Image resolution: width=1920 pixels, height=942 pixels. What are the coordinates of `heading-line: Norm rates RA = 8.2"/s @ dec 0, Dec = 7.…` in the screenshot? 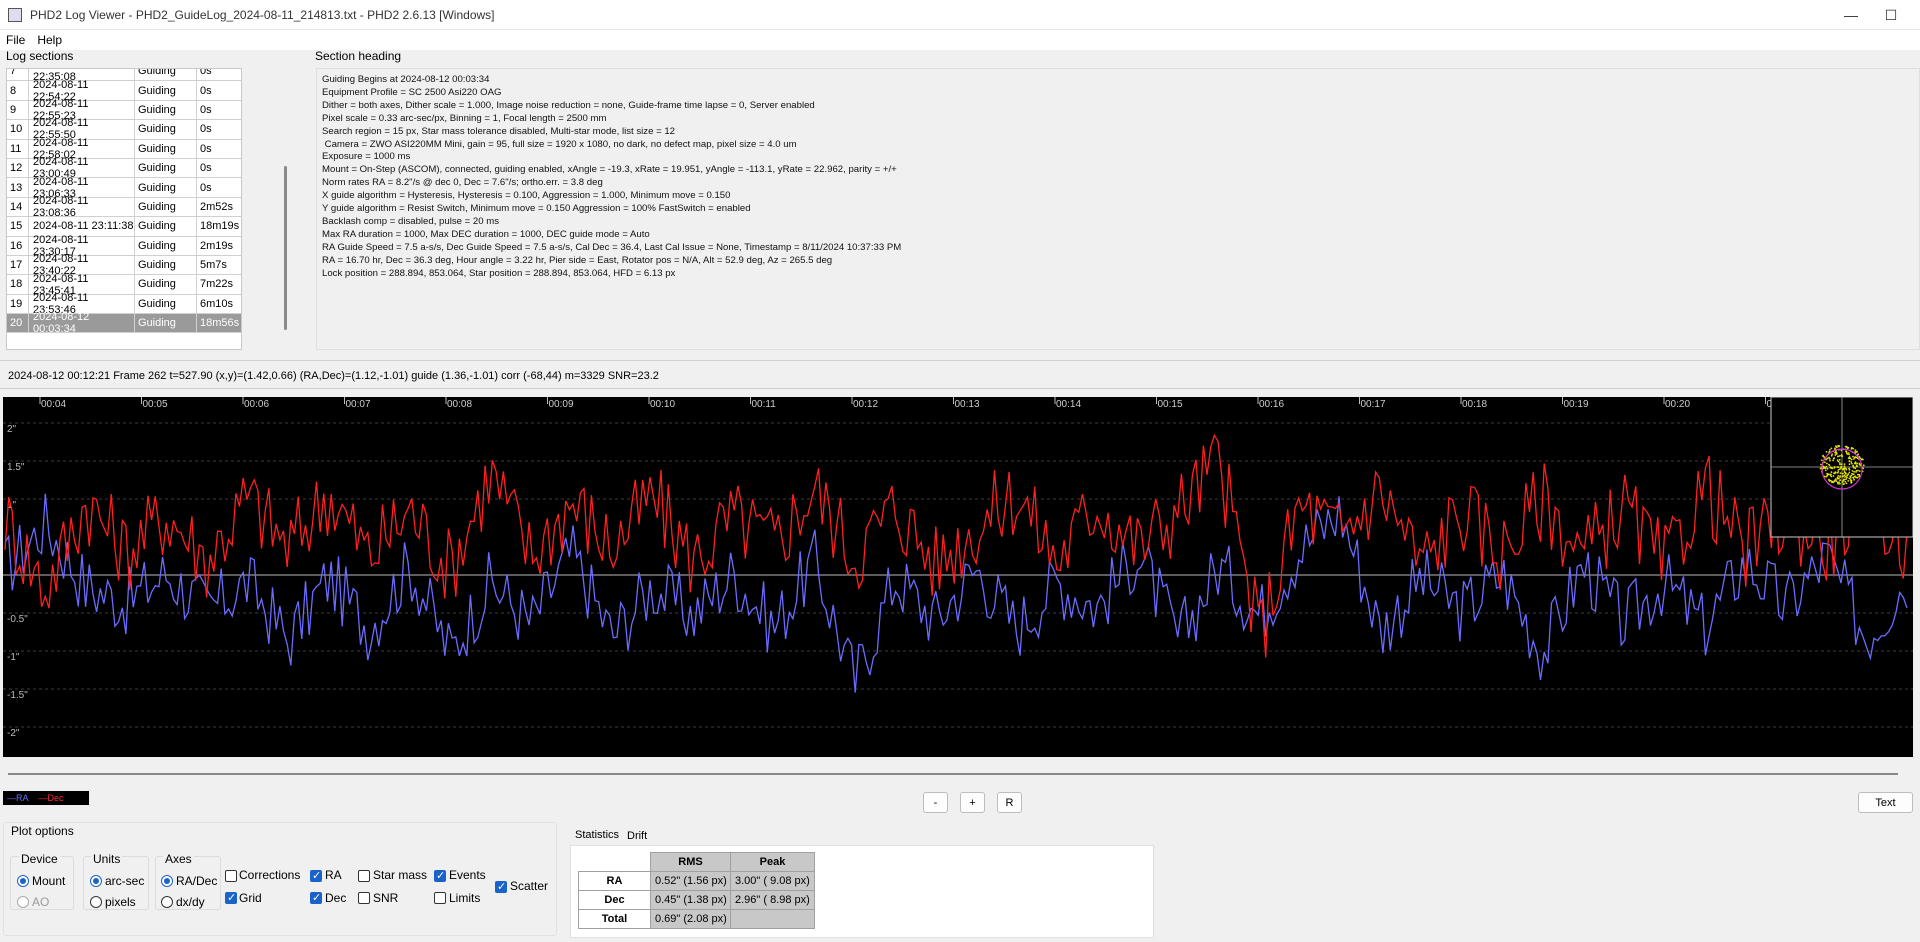 It's located at (462, 183).